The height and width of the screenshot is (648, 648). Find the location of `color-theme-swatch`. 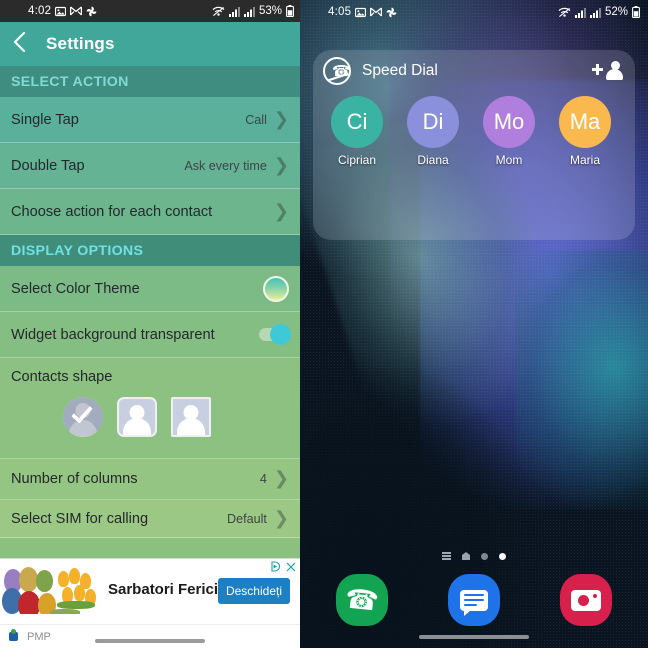

color-theme-swatch is located at coordinates (276, 288).